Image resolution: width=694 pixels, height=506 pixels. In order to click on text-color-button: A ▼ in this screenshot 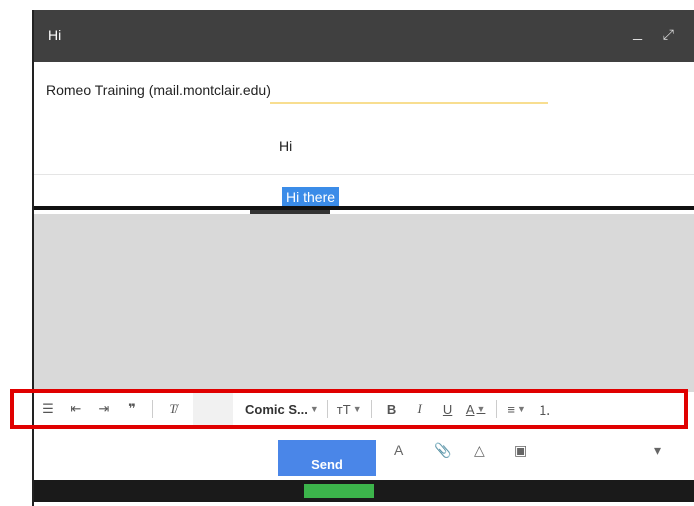, I will do `click(476, 409)`.